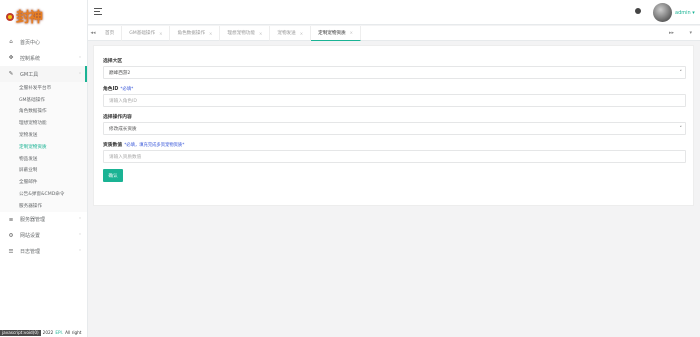  What do you see at coordinates (43, 112) in the screenshot?
I see `submenu-item: 角色数据操作` at bounding box center [43, 112].